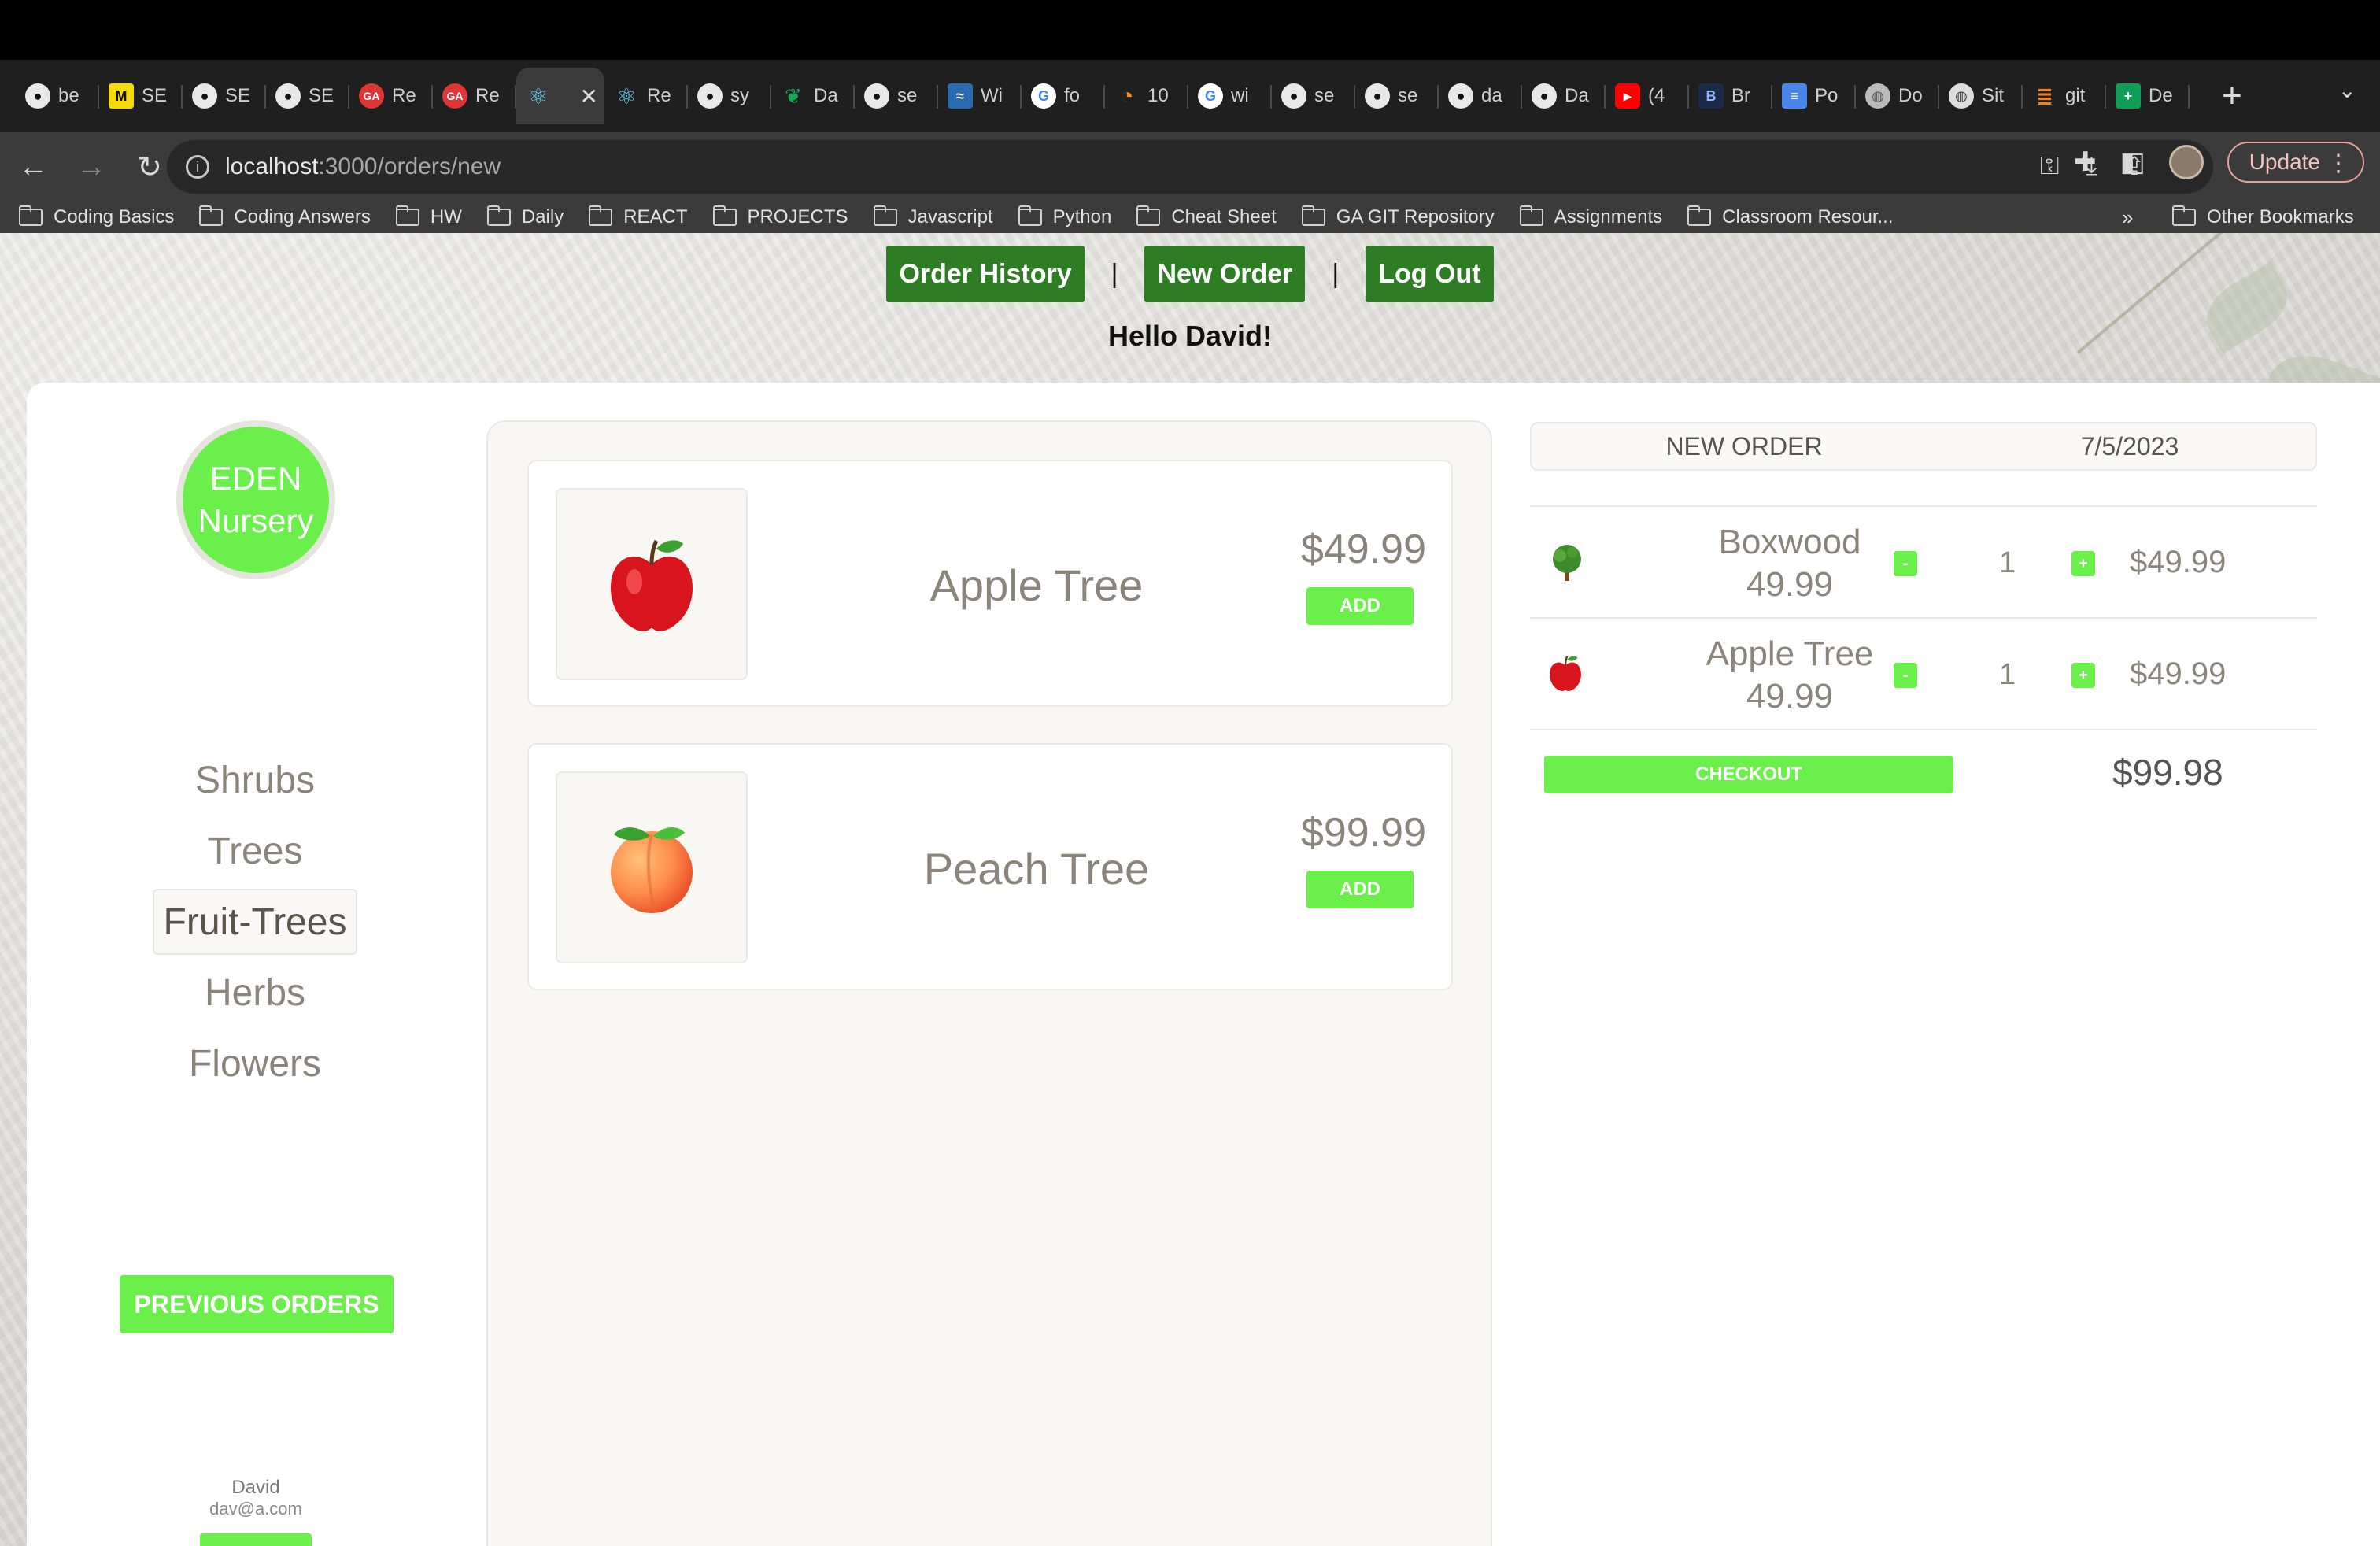 Image resolution: width=2380 pixels, height=1546 pixels. I want to click on other-bookmarks-folder: Other Bookmarks, so click(2263, 216).